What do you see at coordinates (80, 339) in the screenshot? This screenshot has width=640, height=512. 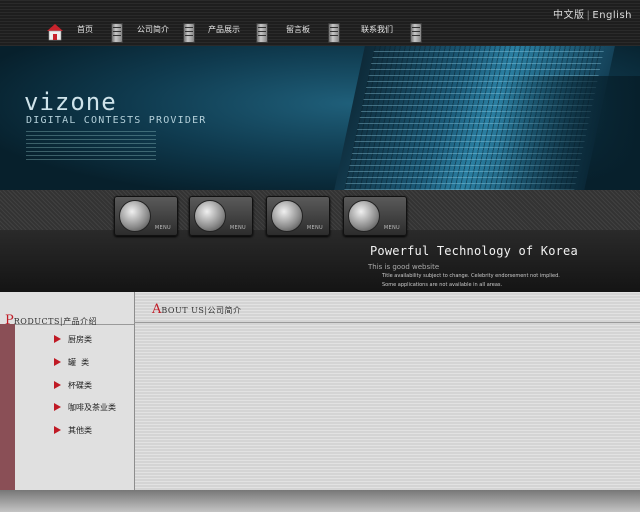 I see `category-label: 厨房类` at bounding box center [80, 339].